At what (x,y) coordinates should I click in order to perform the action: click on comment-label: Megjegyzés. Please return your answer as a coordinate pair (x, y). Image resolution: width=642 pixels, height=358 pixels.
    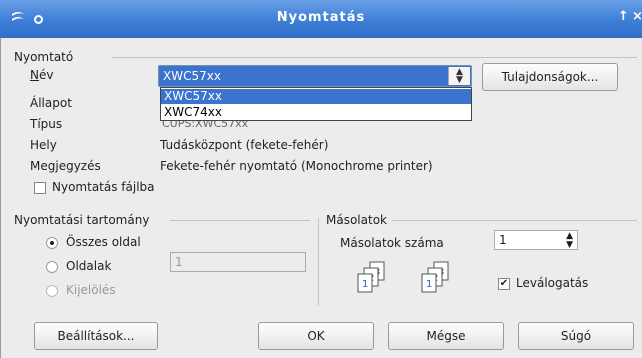
    Looking at the image, I should click on (65, 166).